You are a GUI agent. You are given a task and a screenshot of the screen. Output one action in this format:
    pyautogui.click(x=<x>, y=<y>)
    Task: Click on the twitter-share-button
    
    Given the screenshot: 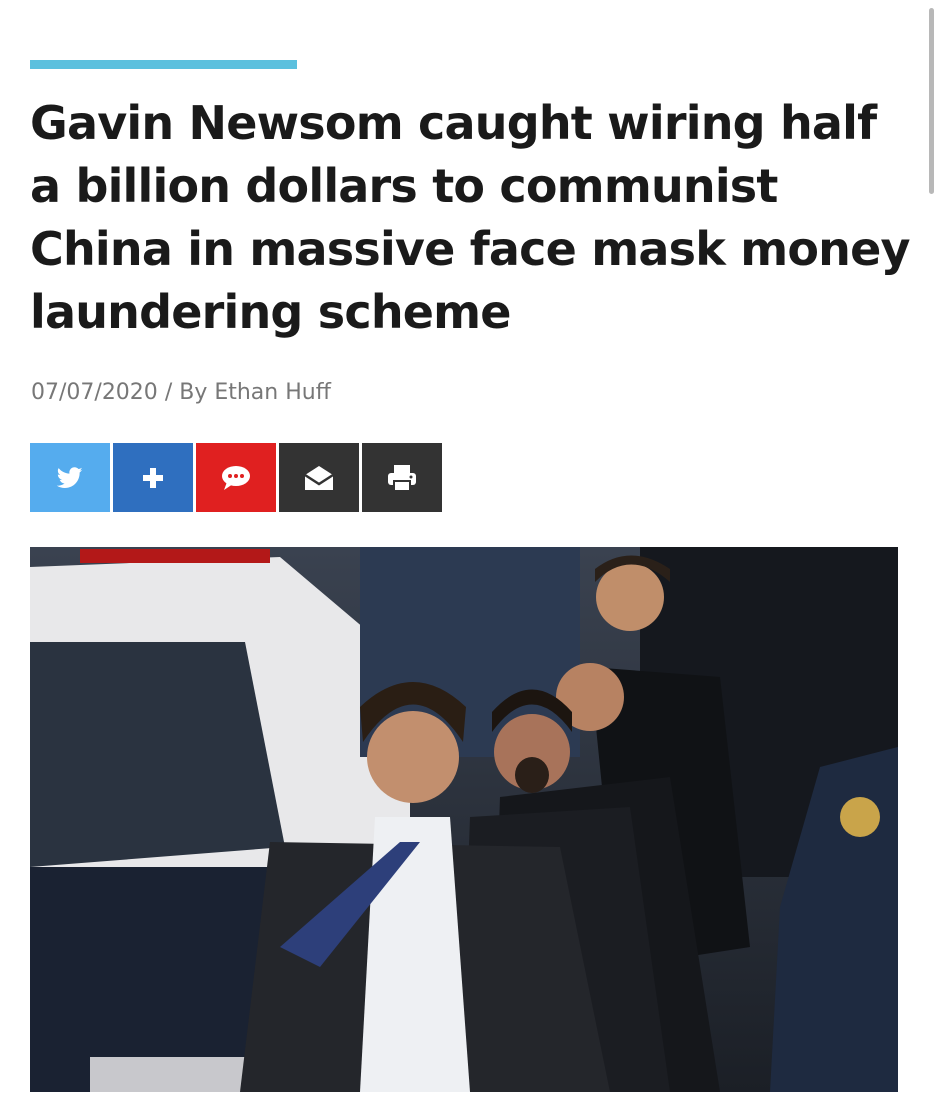 What is the action you would take?
    pyautogui.click(x=70, y=477)
    